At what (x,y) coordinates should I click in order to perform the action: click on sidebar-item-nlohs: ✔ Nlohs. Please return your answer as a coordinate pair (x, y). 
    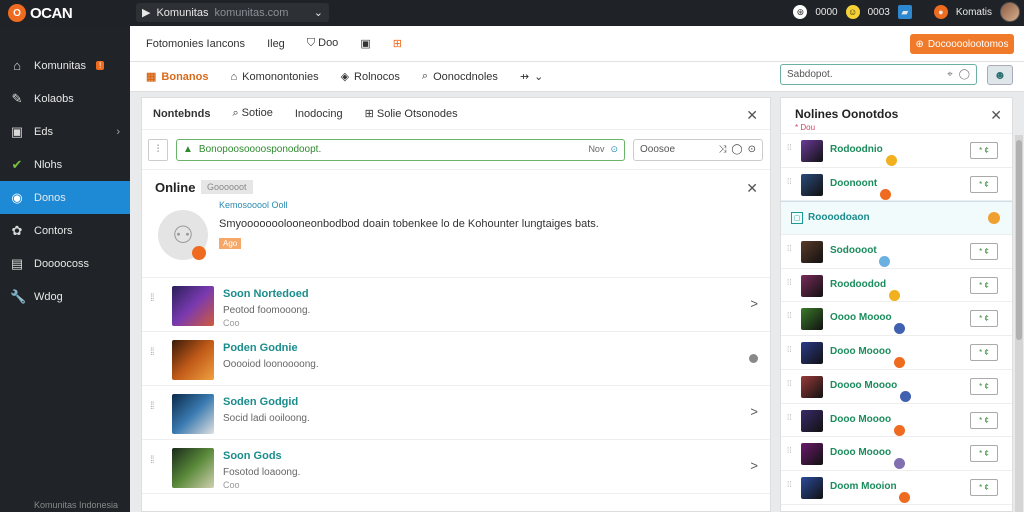
    Looking at the image, I should click on (65, 164).